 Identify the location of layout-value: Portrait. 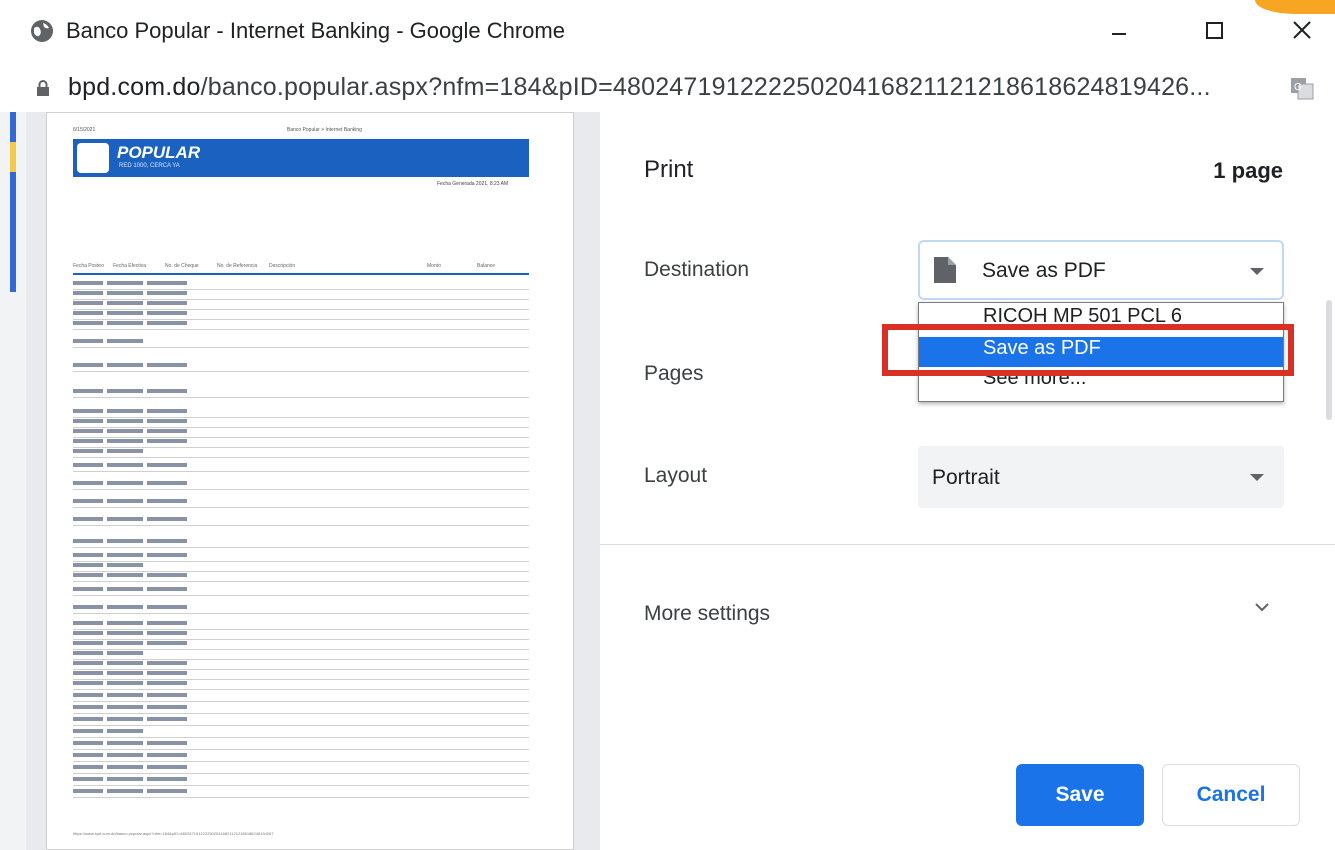
(966, 477).